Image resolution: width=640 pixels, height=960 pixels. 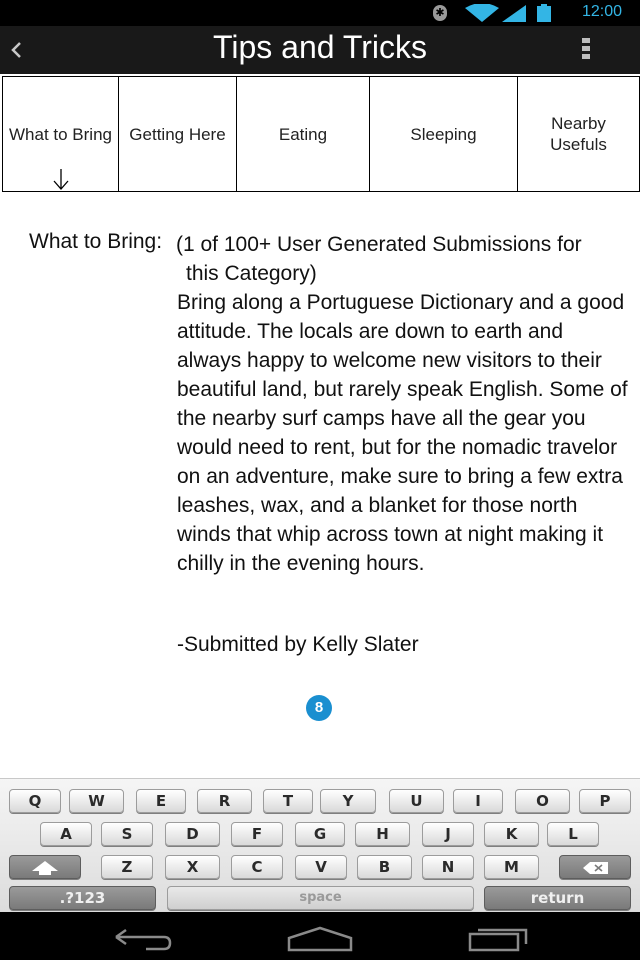 I want to click on system-nav-bar, so click(x=320, y=936).